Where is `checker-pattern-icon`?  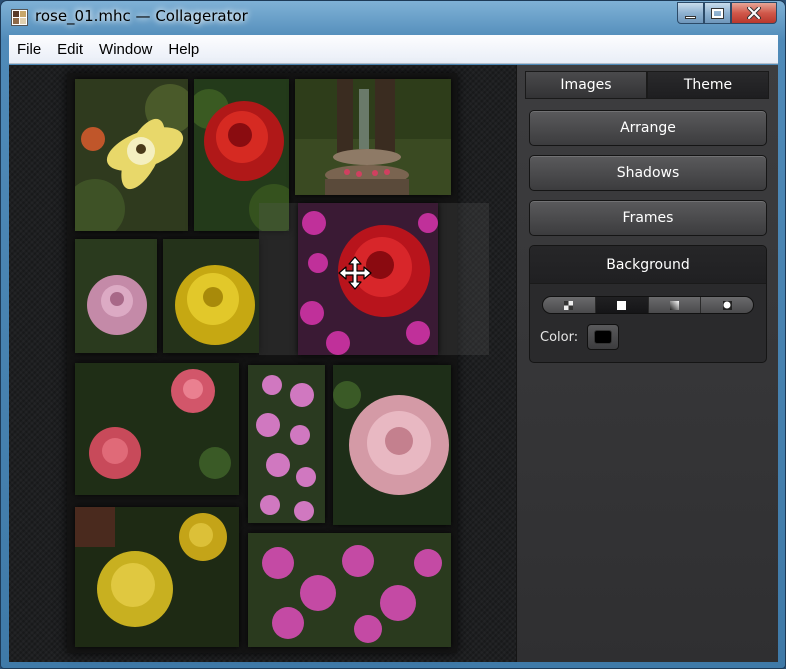 checker-pattern-icon is located at coordinates (569, 305).